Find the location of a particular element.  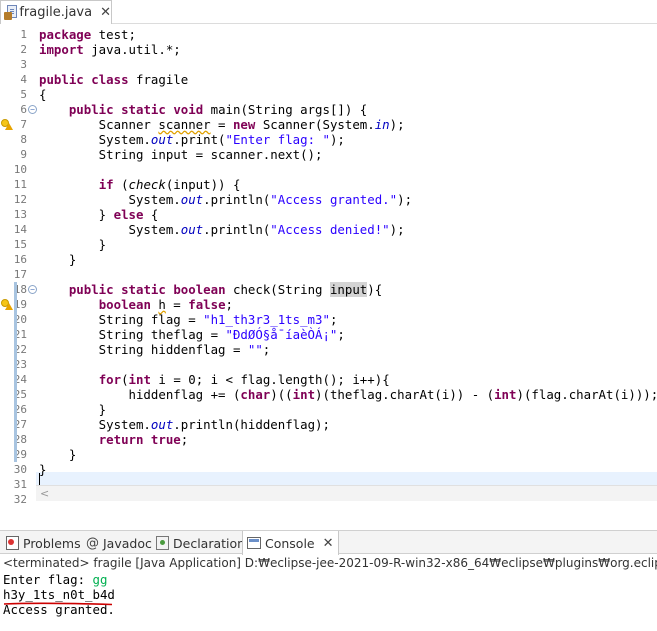

code-token: "Access granted." is located at coordinates (334, 199).